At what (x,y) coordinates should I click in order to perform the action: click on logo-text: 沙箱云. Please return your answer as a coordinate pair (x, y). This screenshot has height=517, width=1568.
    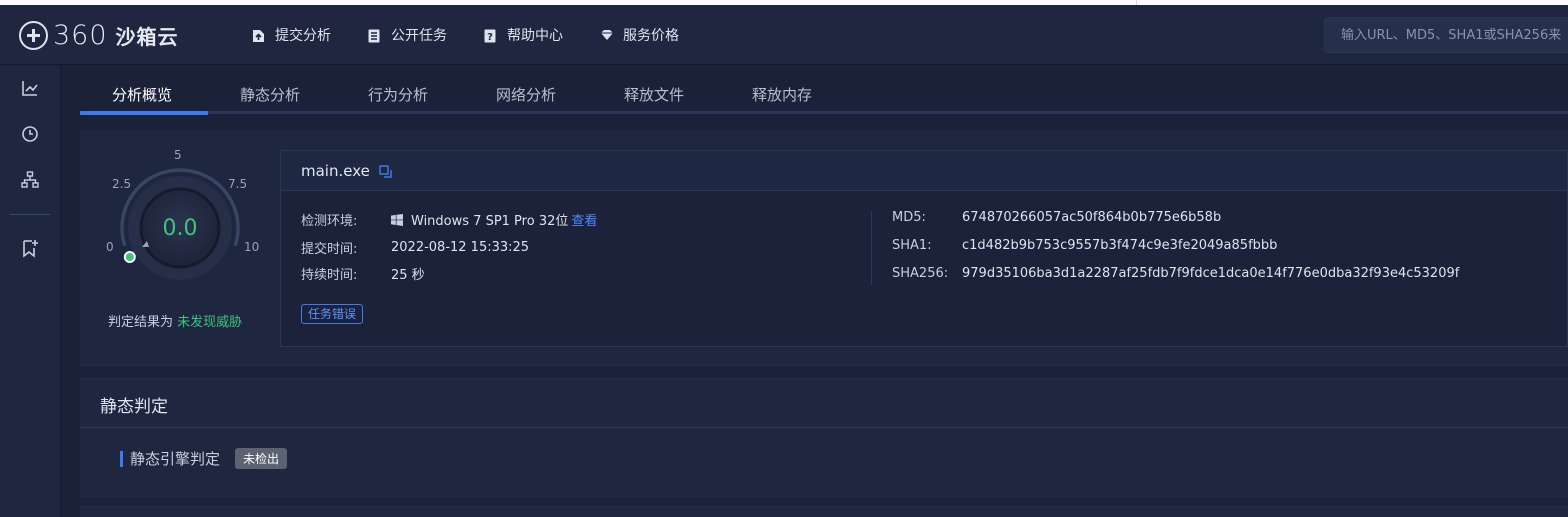
    Looking at the image, I should click on (147, 36).